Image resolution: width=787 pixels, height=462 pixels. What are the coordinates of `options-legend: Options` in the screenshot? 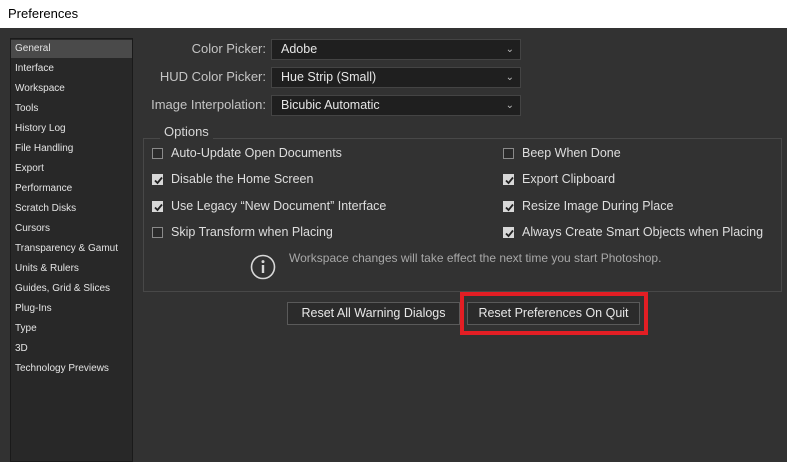 It's located at (186, 131).